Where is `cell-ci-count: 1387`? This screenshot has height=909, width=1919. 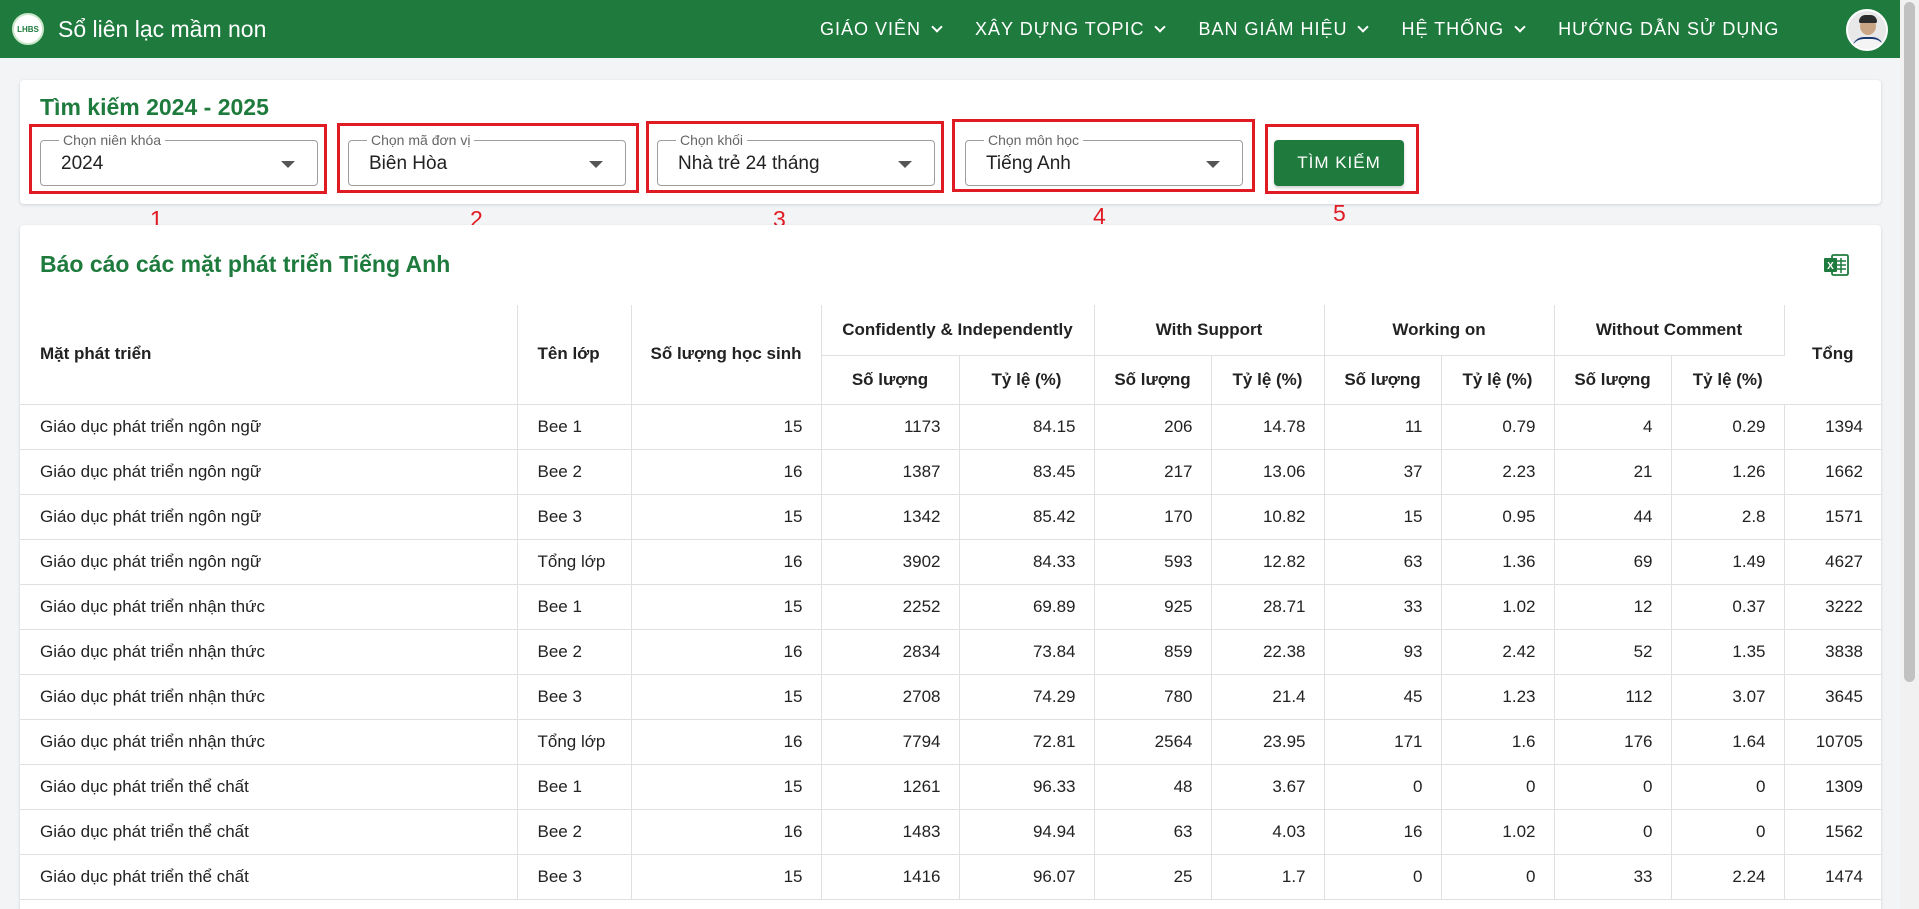 cell-ci-count: 1387 is located at coordinates (890, 472).